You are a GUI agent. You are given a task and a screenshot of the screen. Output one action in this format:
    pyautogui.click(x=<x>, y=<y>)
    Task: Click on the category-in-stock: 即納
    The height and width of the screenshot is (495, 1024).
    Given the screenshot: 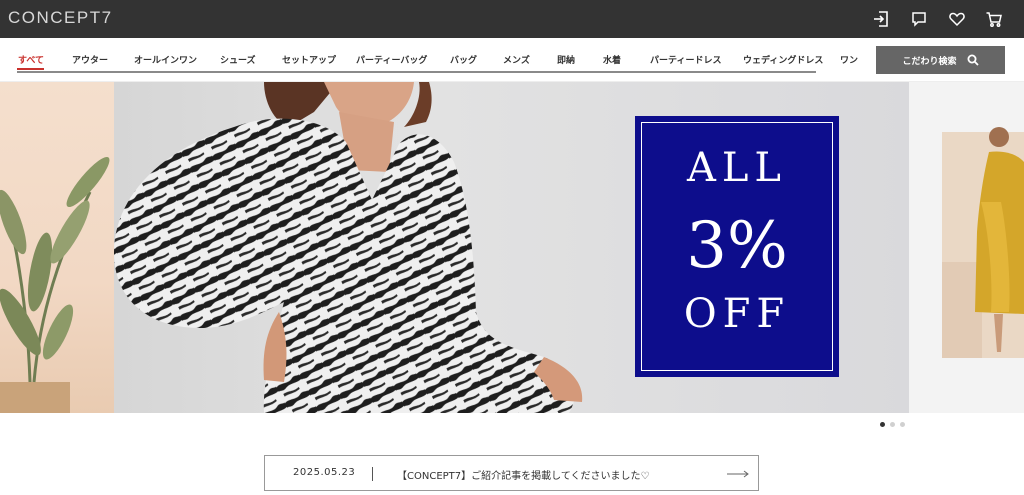 What is the action you would take?
    pyautogui.click(x=566, y=59)
    